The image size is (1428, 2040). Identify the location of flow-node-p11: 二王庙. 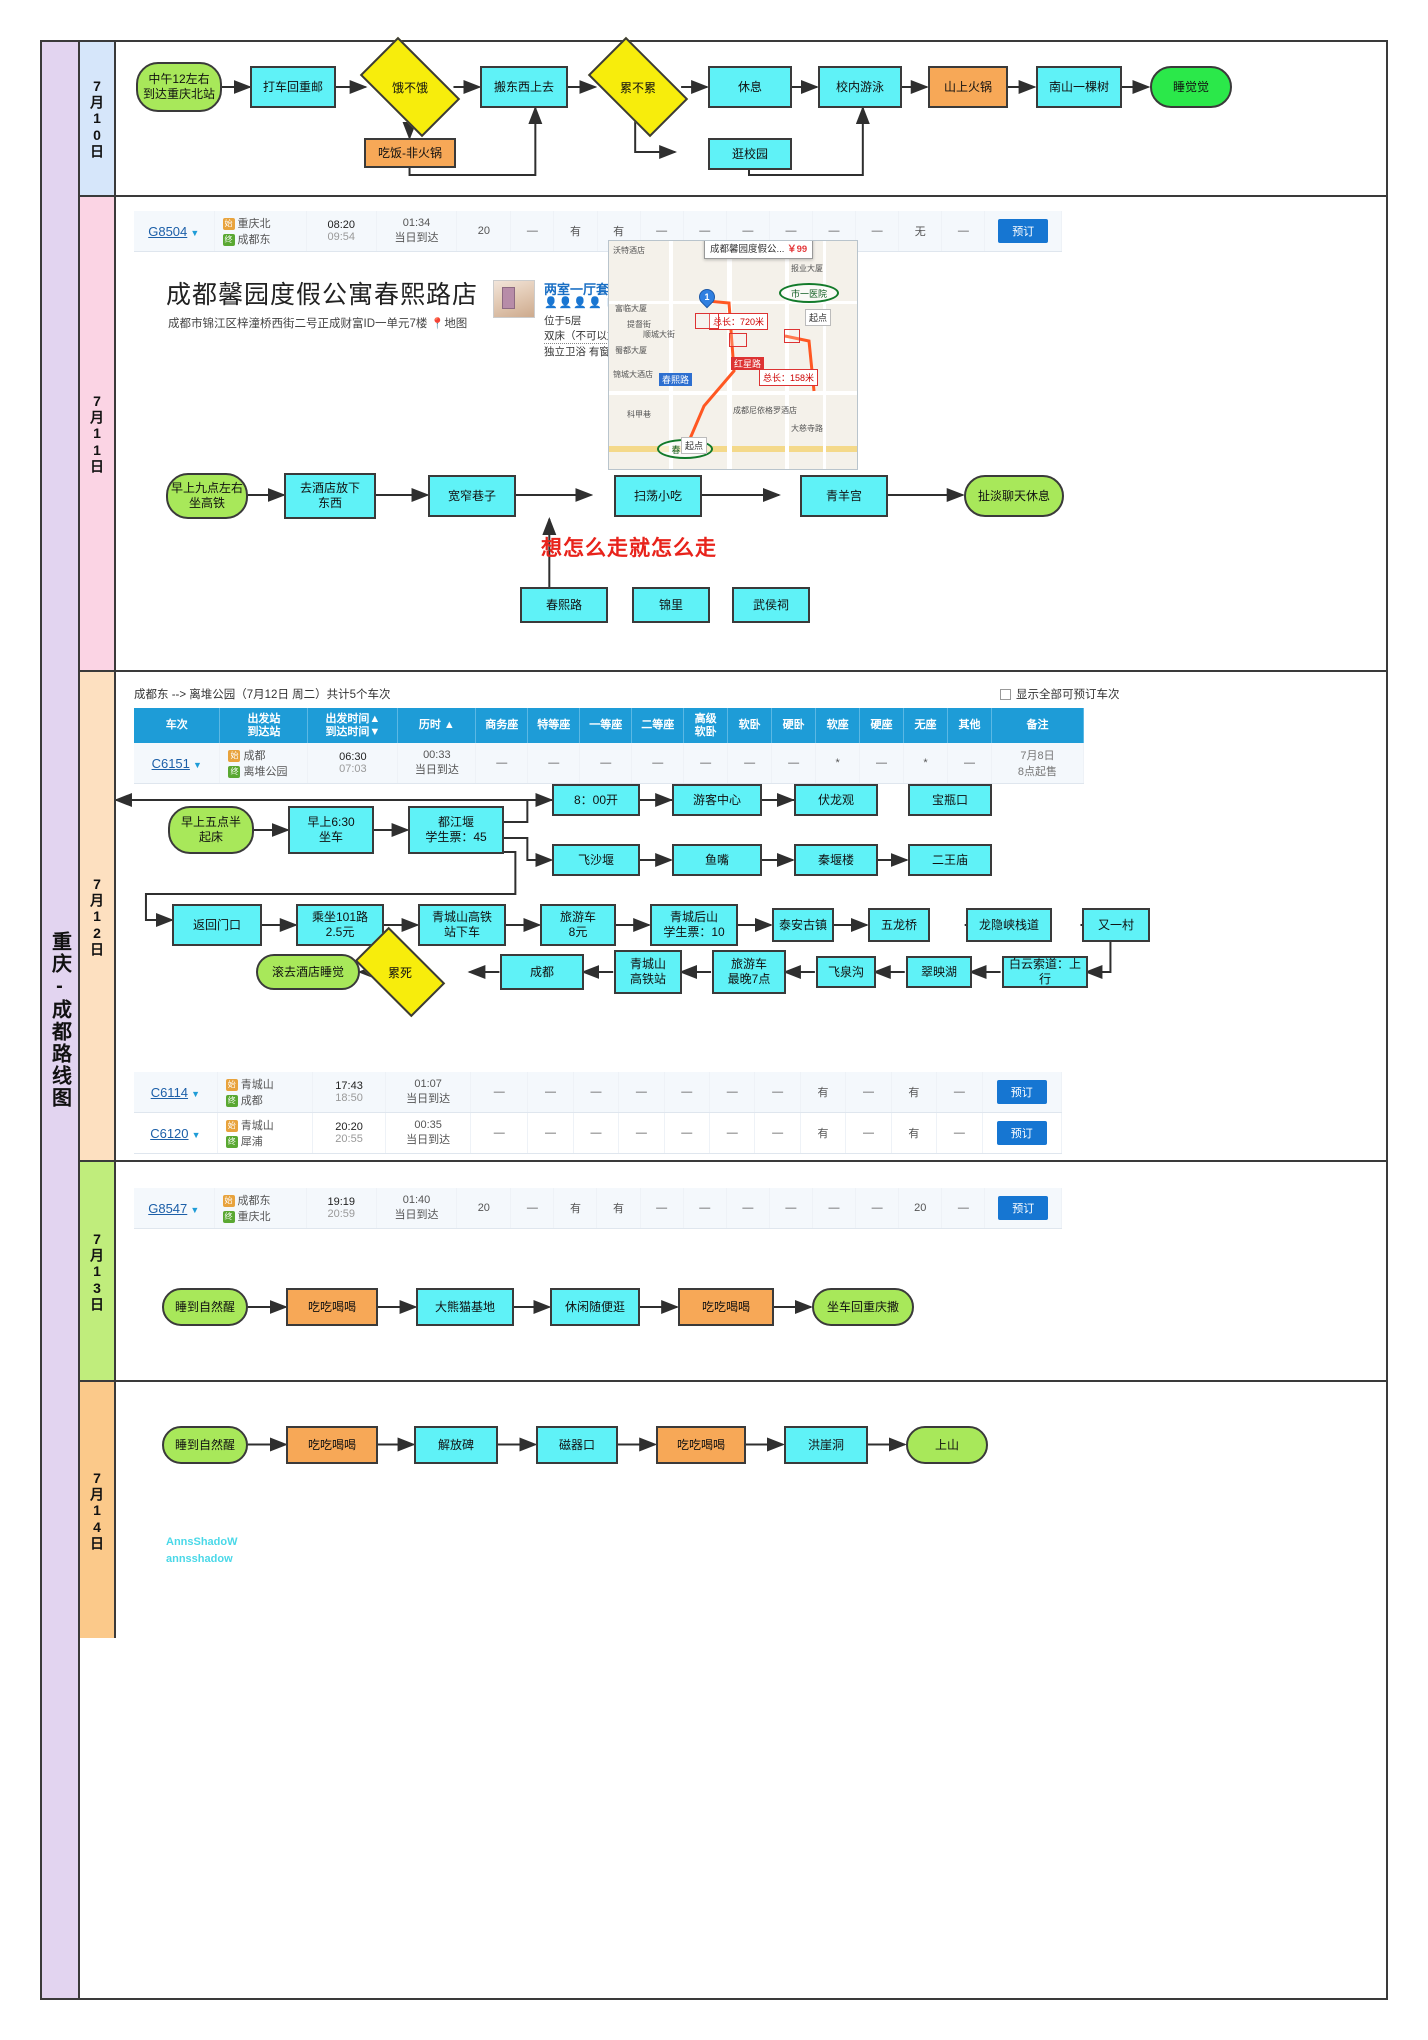
(950, 860).